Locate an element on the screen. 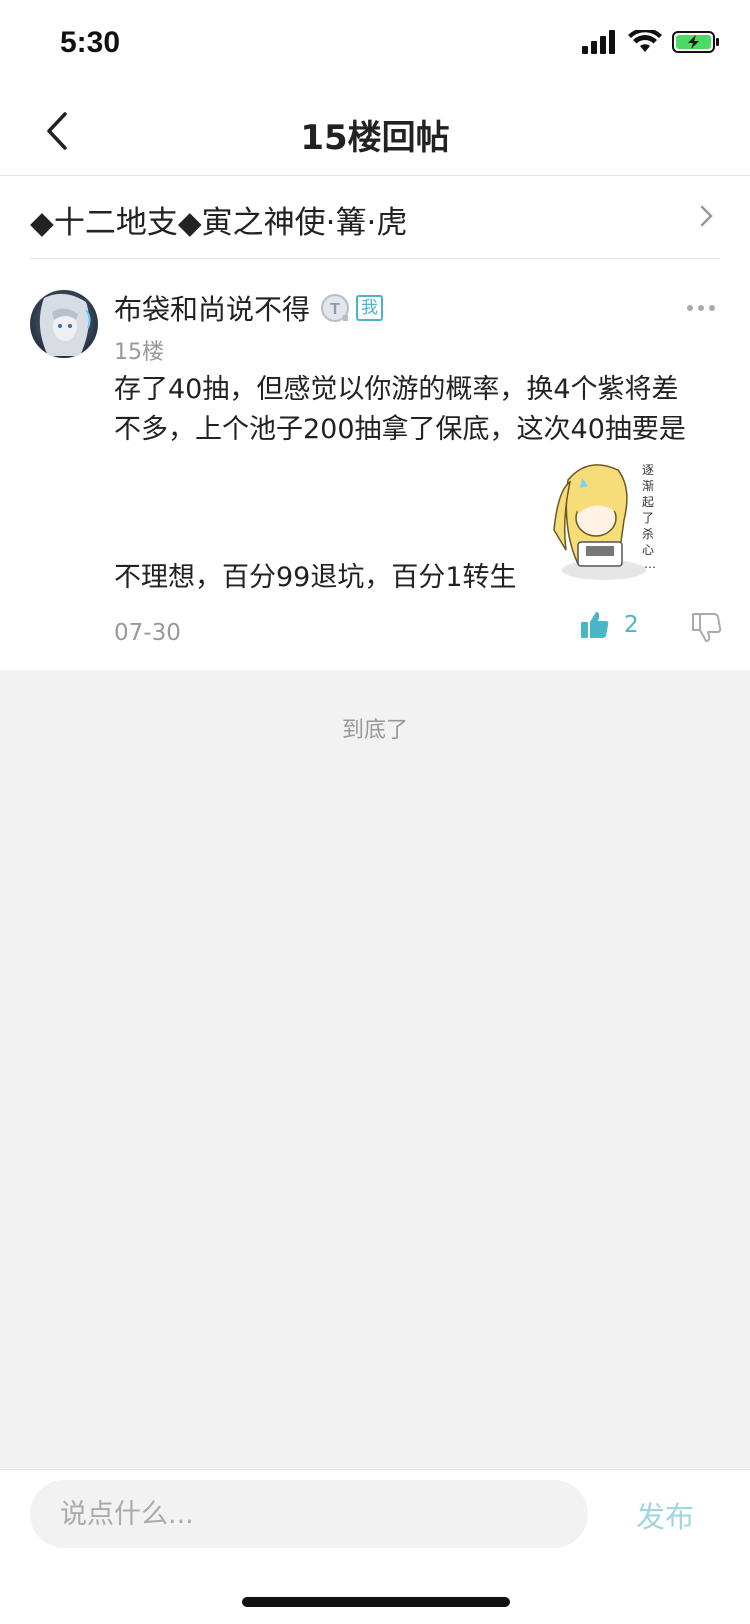 This screenshot has width=750, height=1624. author-line: 布袋和尚说不得 T 我 is located at coordinates (249, 308).